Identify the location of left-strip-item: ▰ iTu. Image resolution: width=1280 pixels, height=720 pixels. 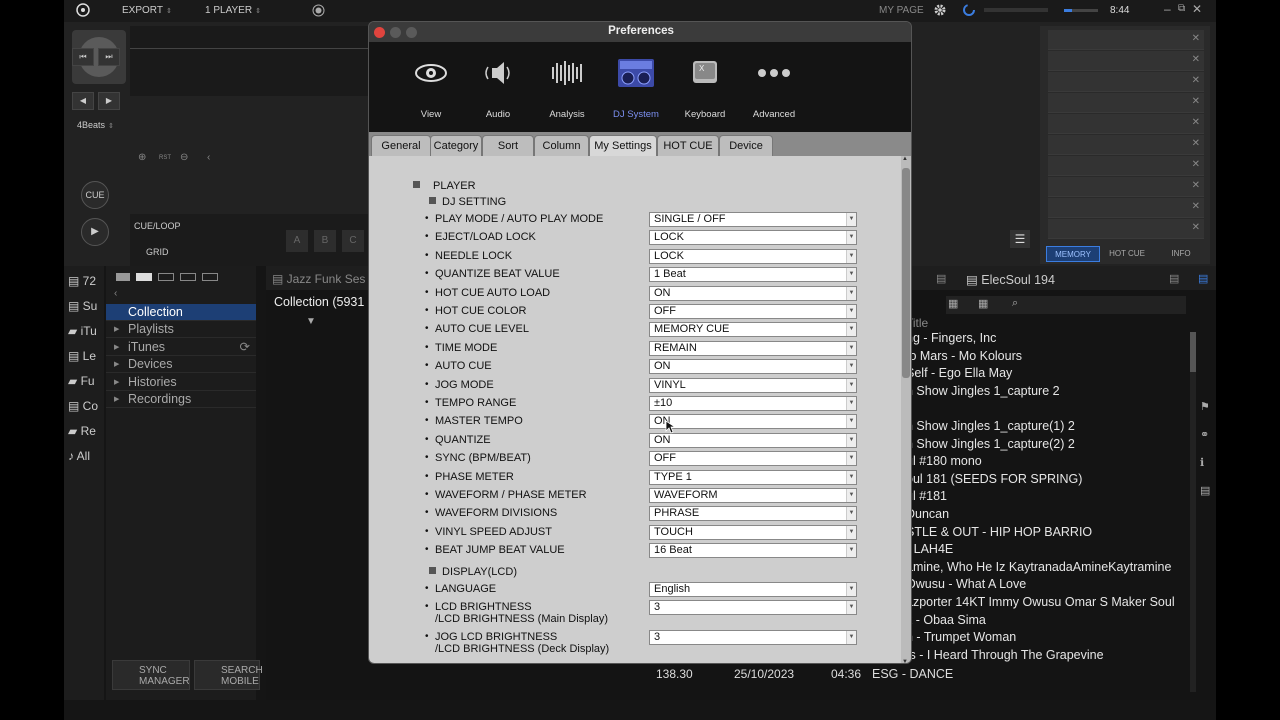
(82, 331).